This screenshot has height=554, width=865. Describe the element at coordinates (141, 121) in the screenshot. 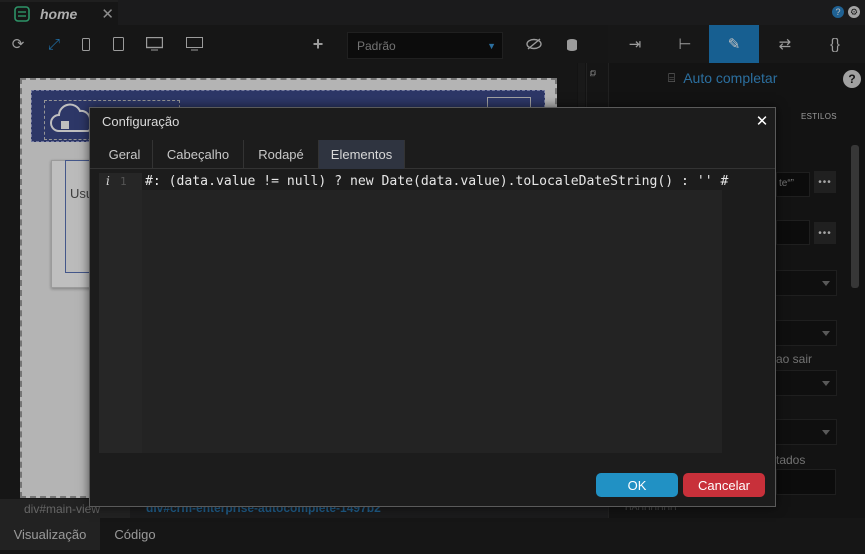

I see `dialog-title: Configuração` at that location.